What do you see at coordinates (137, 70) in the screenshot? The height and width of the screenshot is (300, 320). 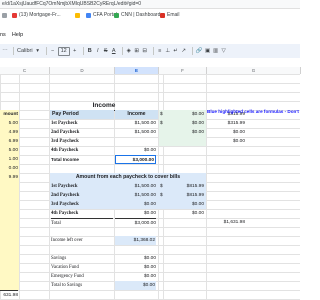 I see `column-header: E` at bounding box center [137, 70].